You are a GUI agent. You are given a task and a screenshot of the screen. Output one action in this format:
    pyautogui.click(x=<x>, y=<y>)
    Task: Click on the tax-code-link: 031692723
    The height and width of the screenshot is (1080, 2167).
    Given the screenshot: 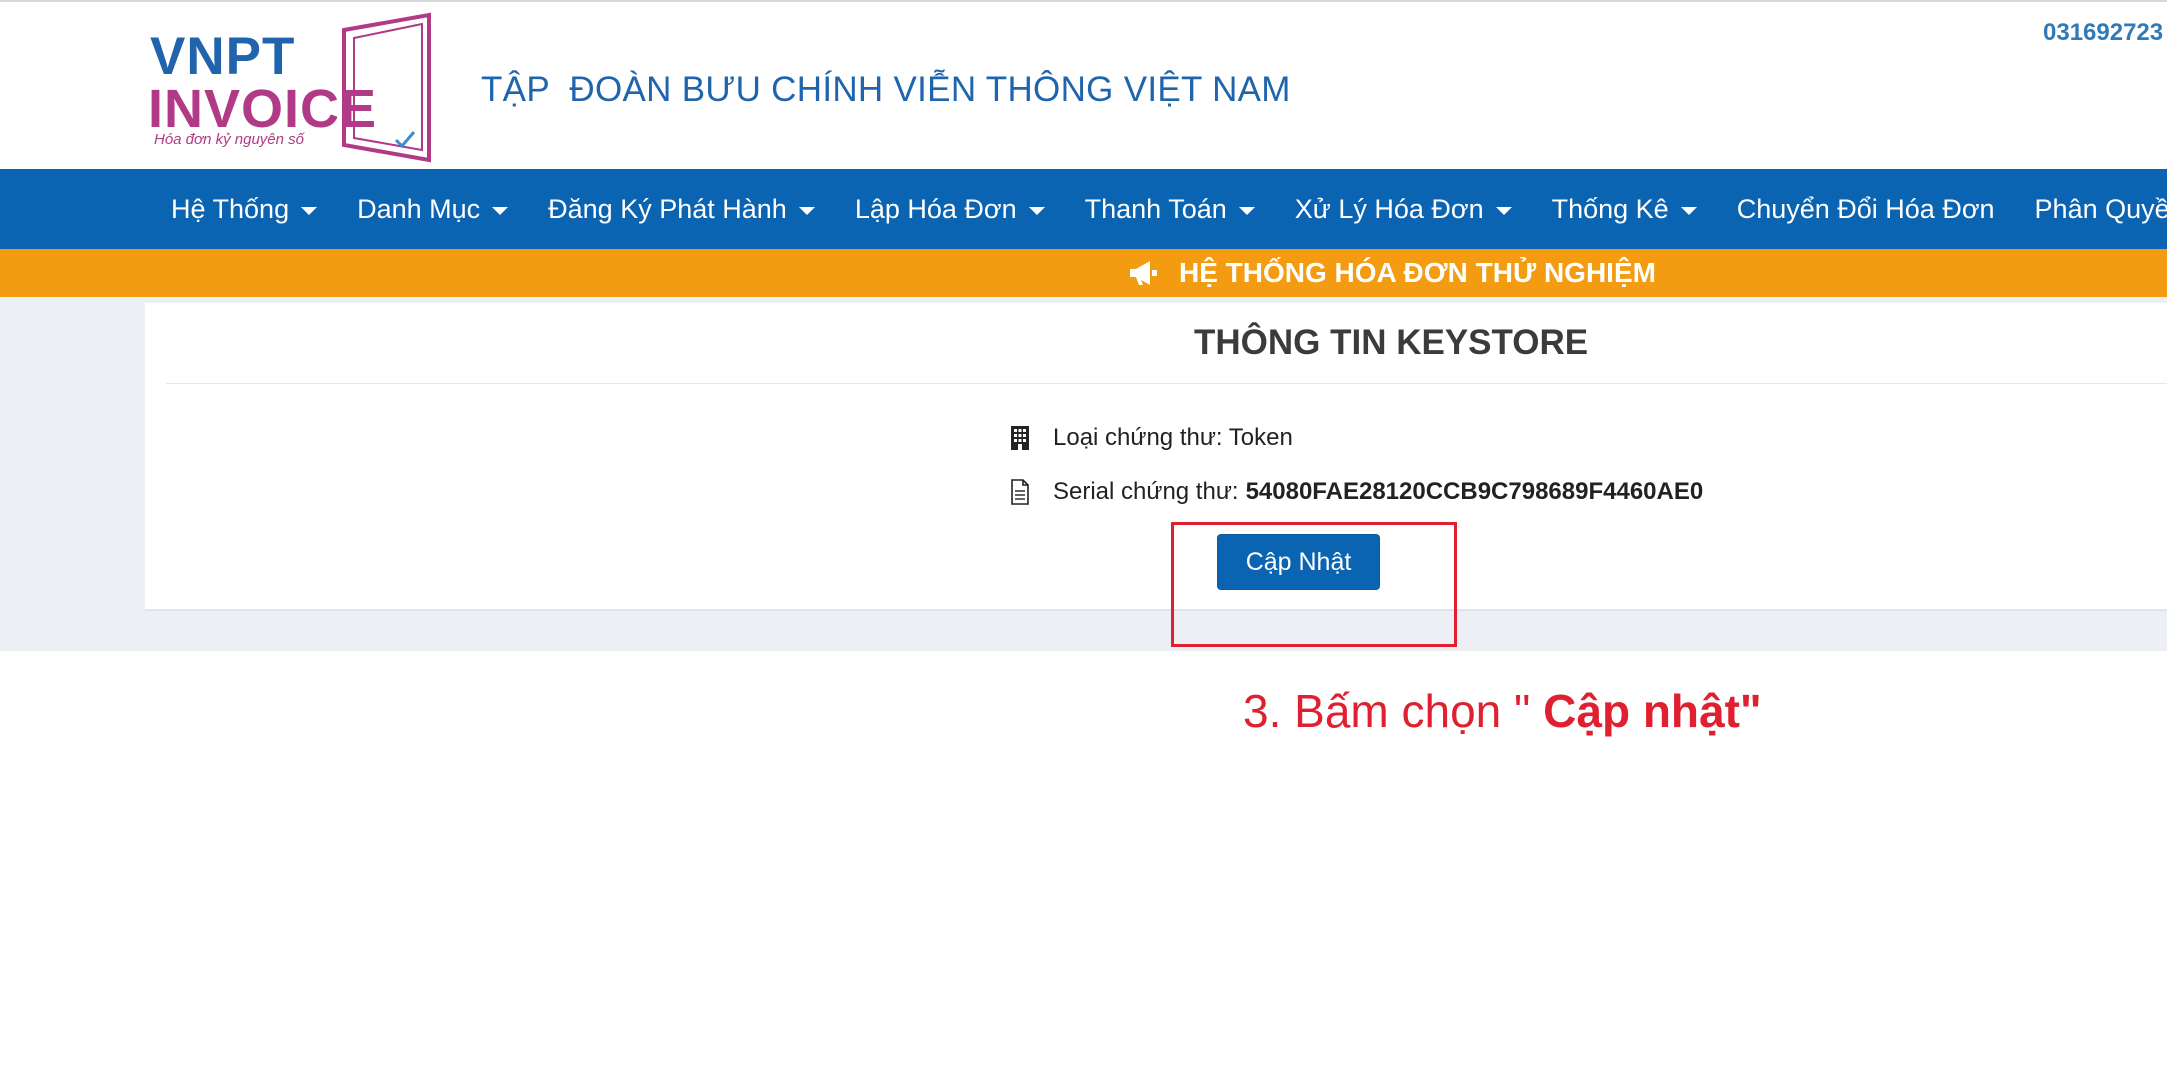 What is the action you would take?
    pyautogui.click(x=2103, y=33)
    